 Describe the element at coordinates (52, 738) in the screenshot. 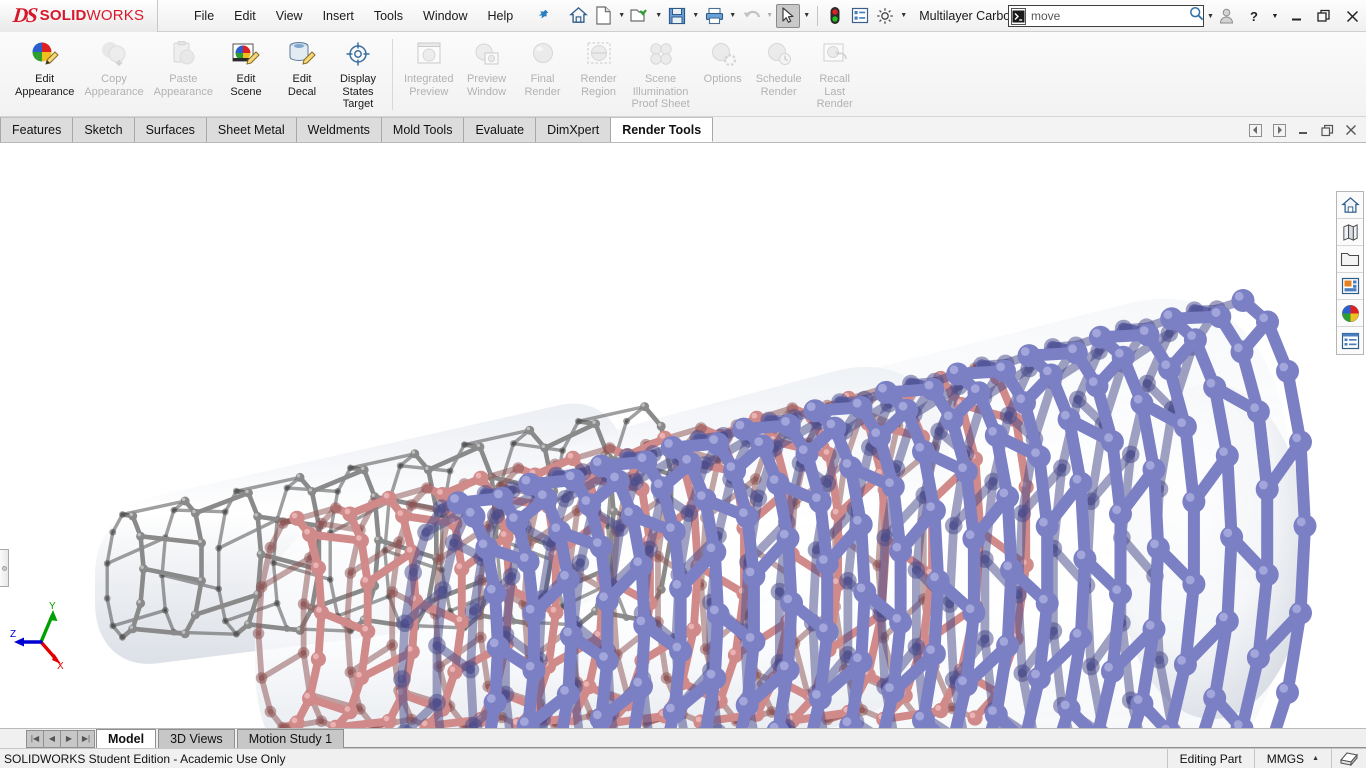

I see `prev-tab-icon: ◀` at that location.